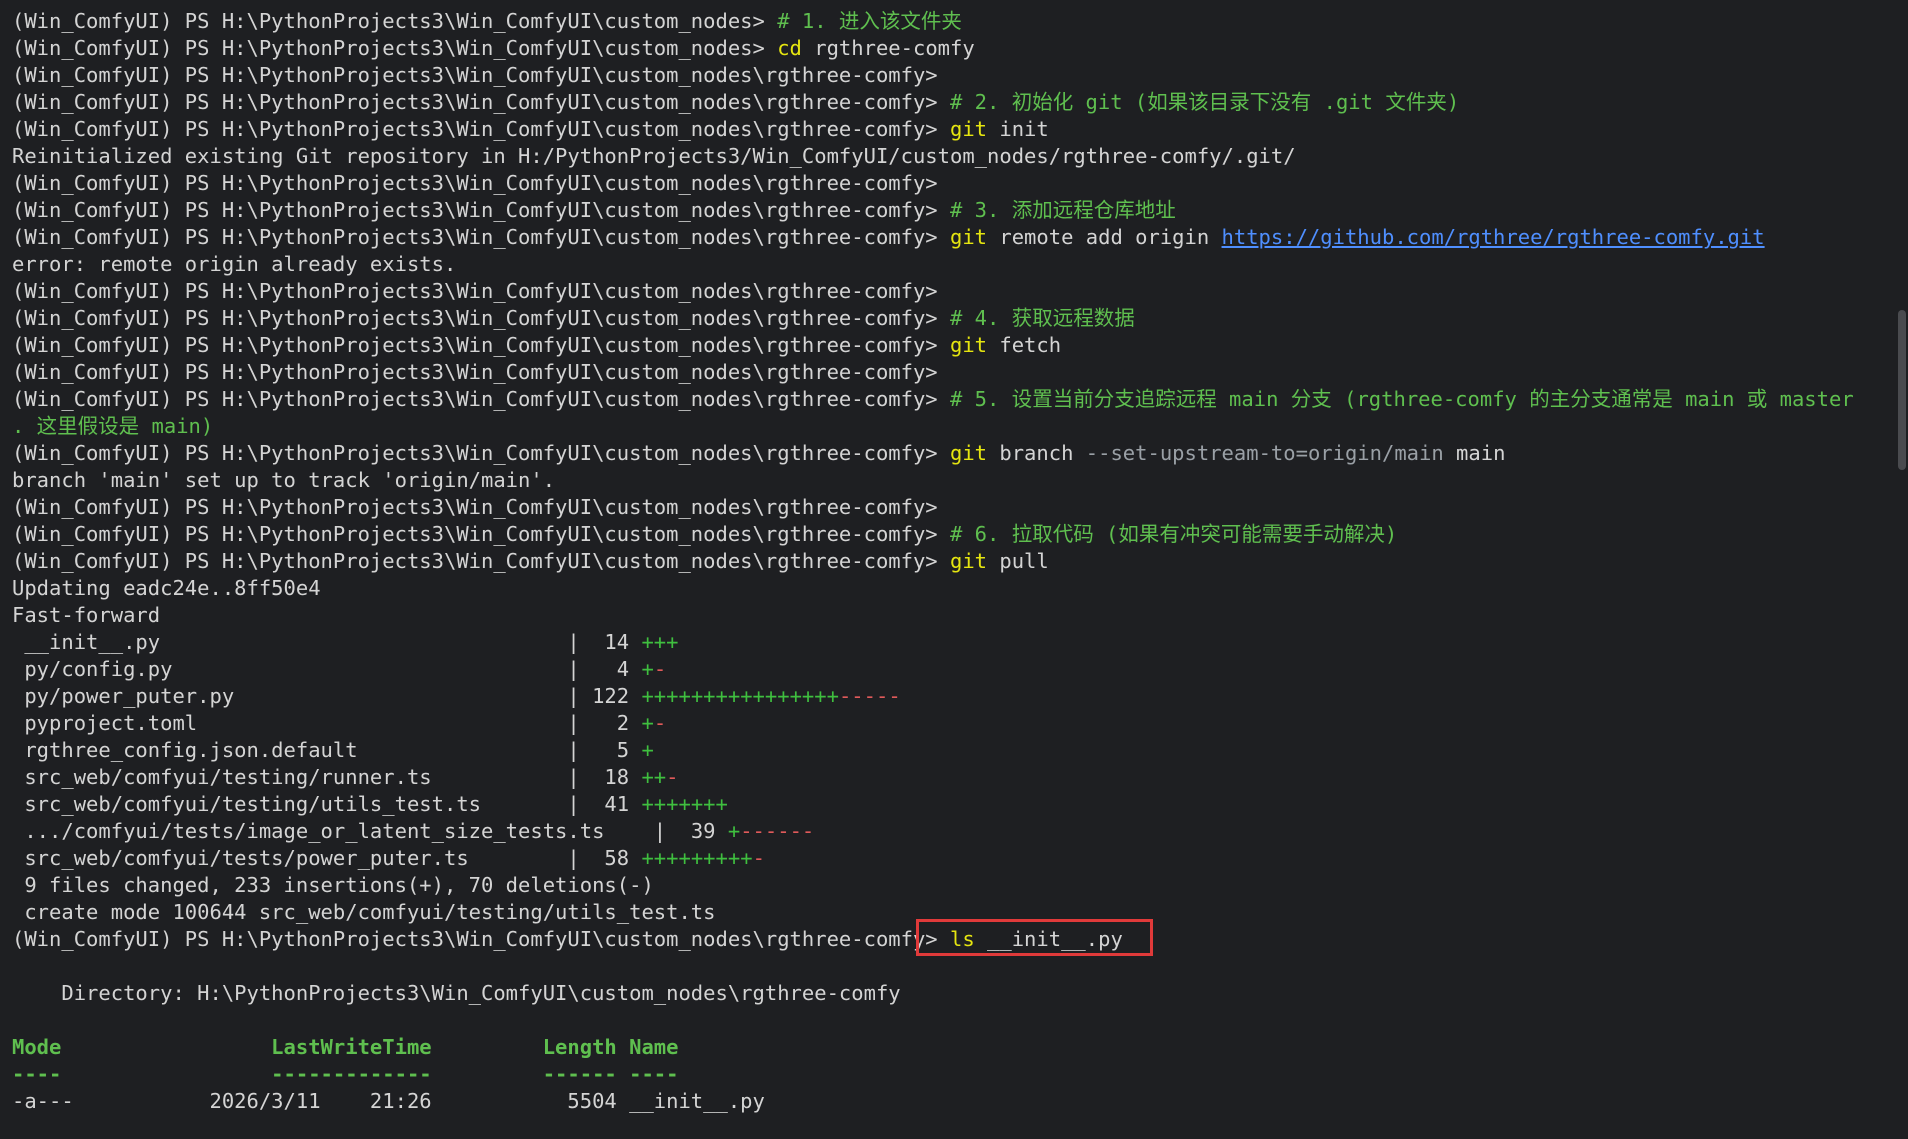 Image resolution: width=1908 pixels, height=1139 pixels. Describe the element at coordinates (113, 426) in the screenshot. I see `comment-continuation: . 这里假设是 main)` at that location.